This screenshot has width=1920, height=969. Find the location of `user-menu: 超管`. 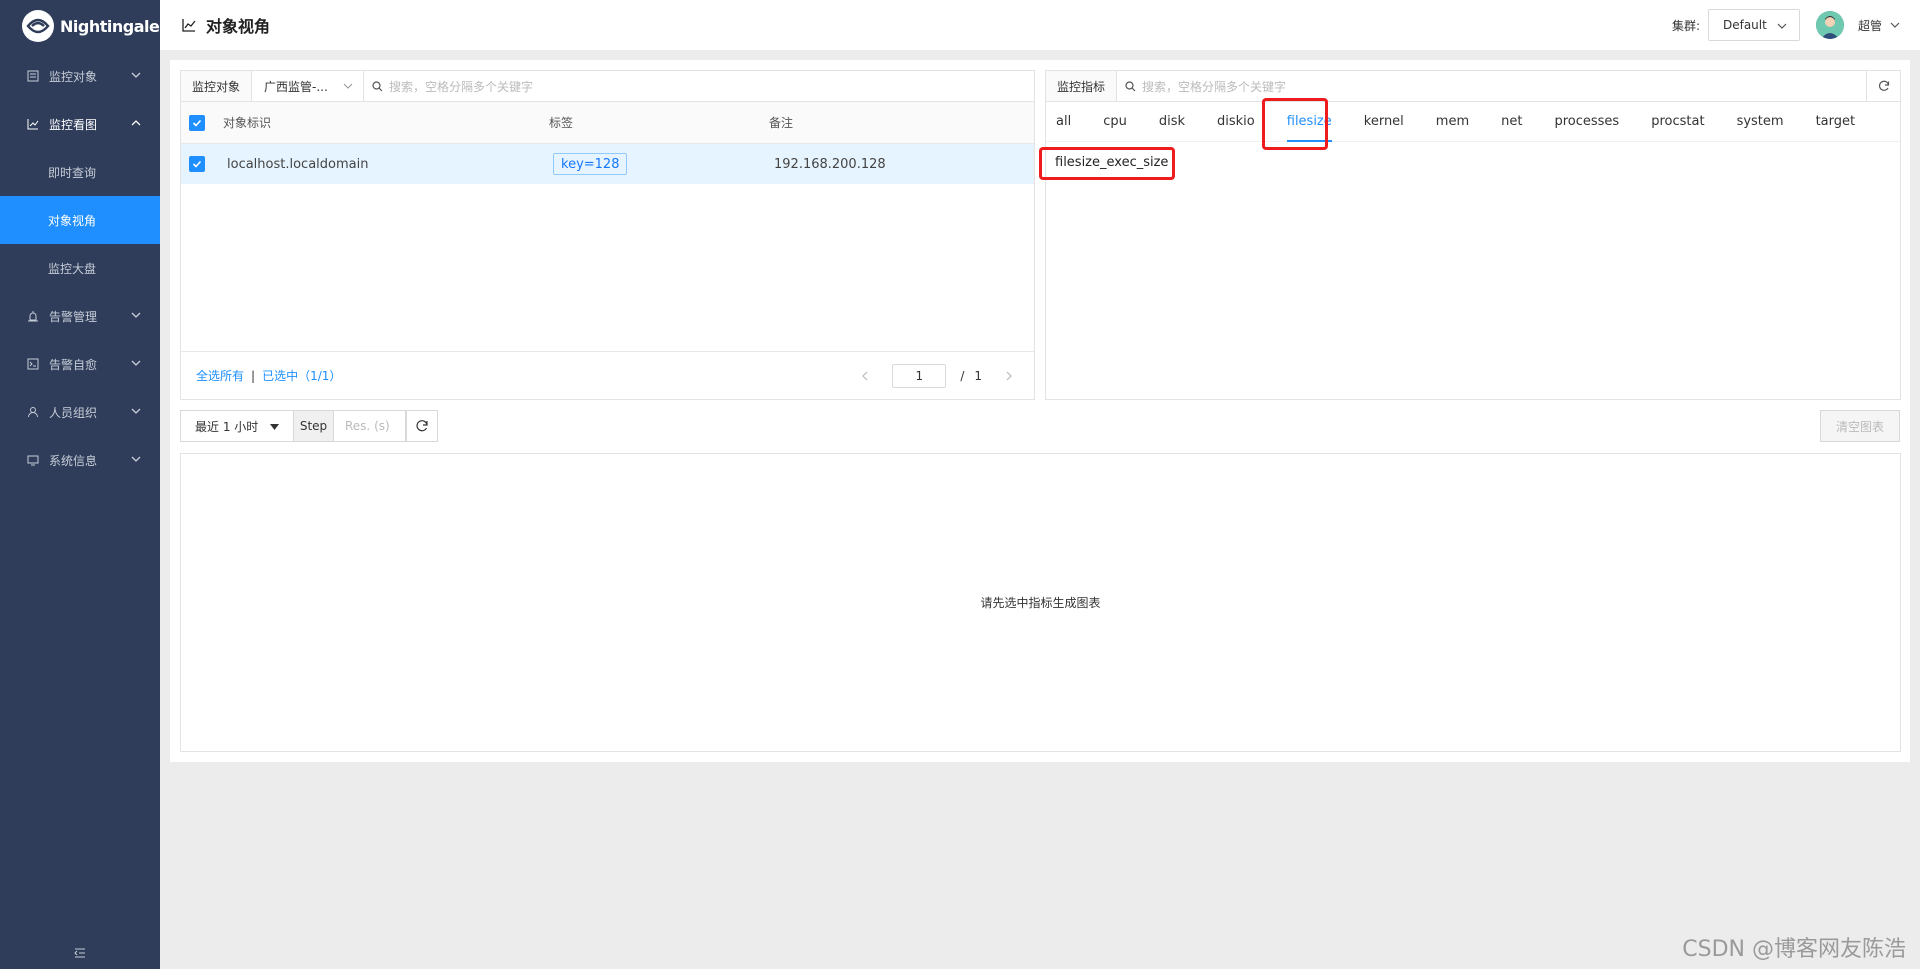

user-menu: 超管 is located at coordinates (1879, 25).